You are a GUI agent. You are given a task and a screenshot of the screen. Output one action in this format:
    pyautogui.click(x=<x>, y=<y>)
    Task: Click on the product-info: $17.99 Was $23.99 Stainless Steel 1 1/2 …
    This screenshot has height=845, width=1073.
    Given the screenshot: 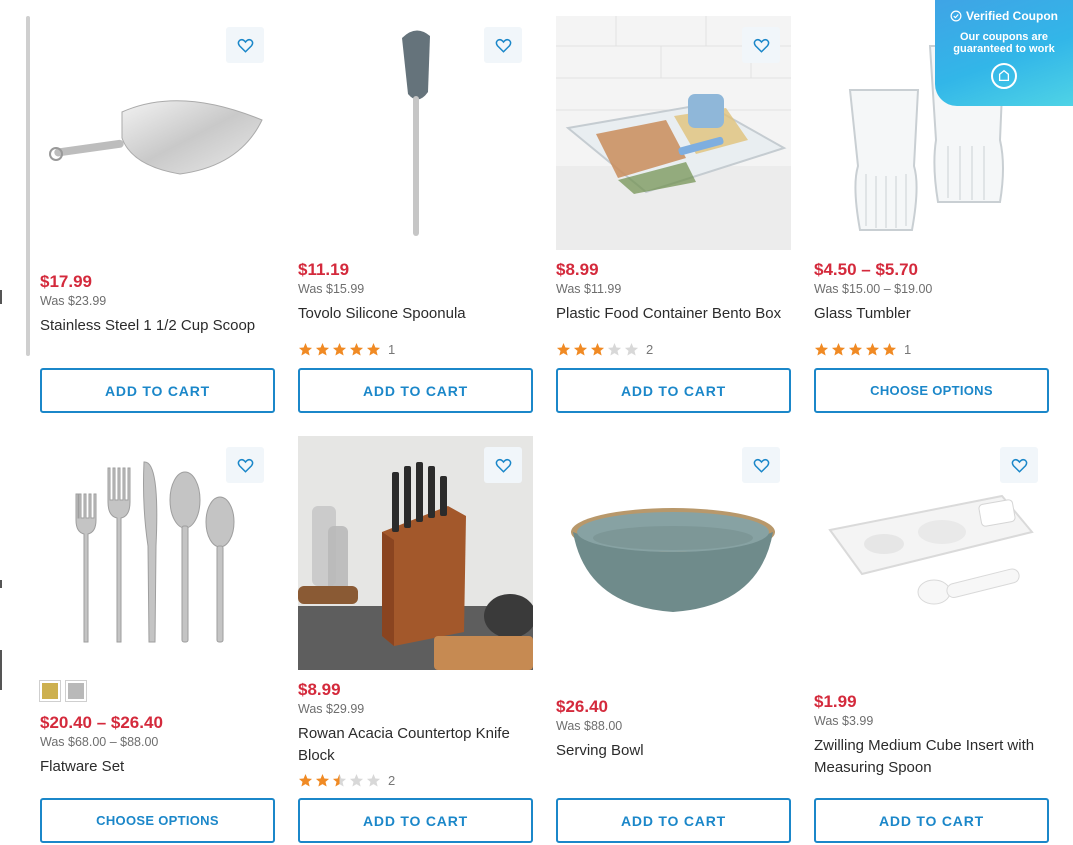 What is the action you would take?
    pyautogui.click(x=157, y=304)
    